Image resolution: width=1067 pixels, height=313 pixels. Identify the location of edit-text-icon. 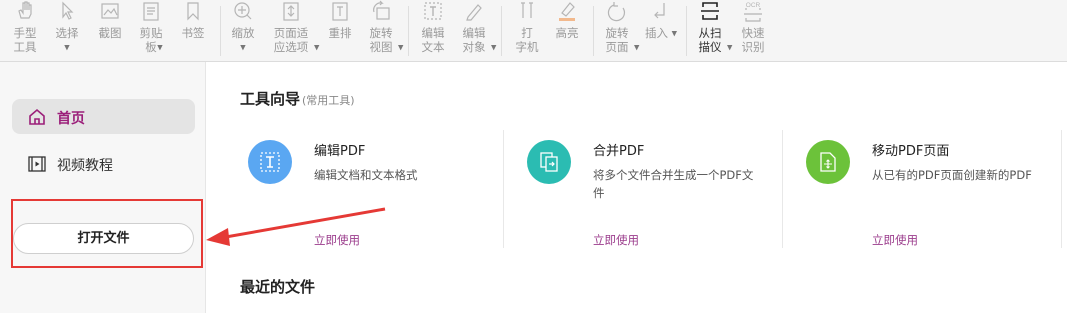
(433, 11).